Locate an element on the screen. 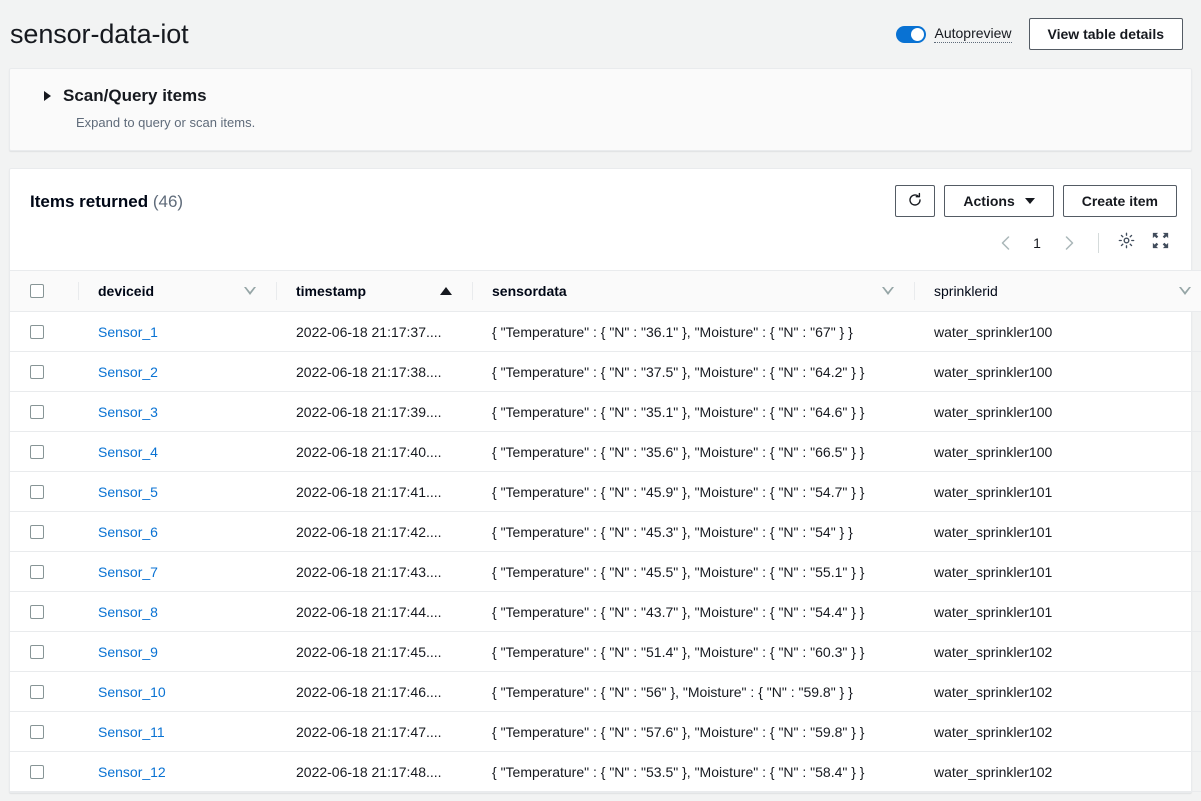  pagination-bar: 1 is located at coordinates (600, 243).